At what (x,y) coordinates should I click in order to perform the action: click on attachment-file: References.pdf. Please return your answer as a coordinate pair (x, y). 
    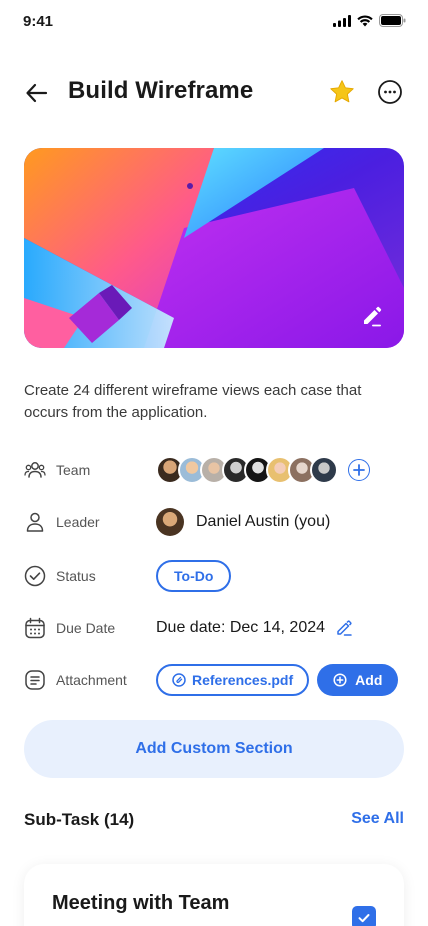
    Looking at the image, I should click on (233, 680).